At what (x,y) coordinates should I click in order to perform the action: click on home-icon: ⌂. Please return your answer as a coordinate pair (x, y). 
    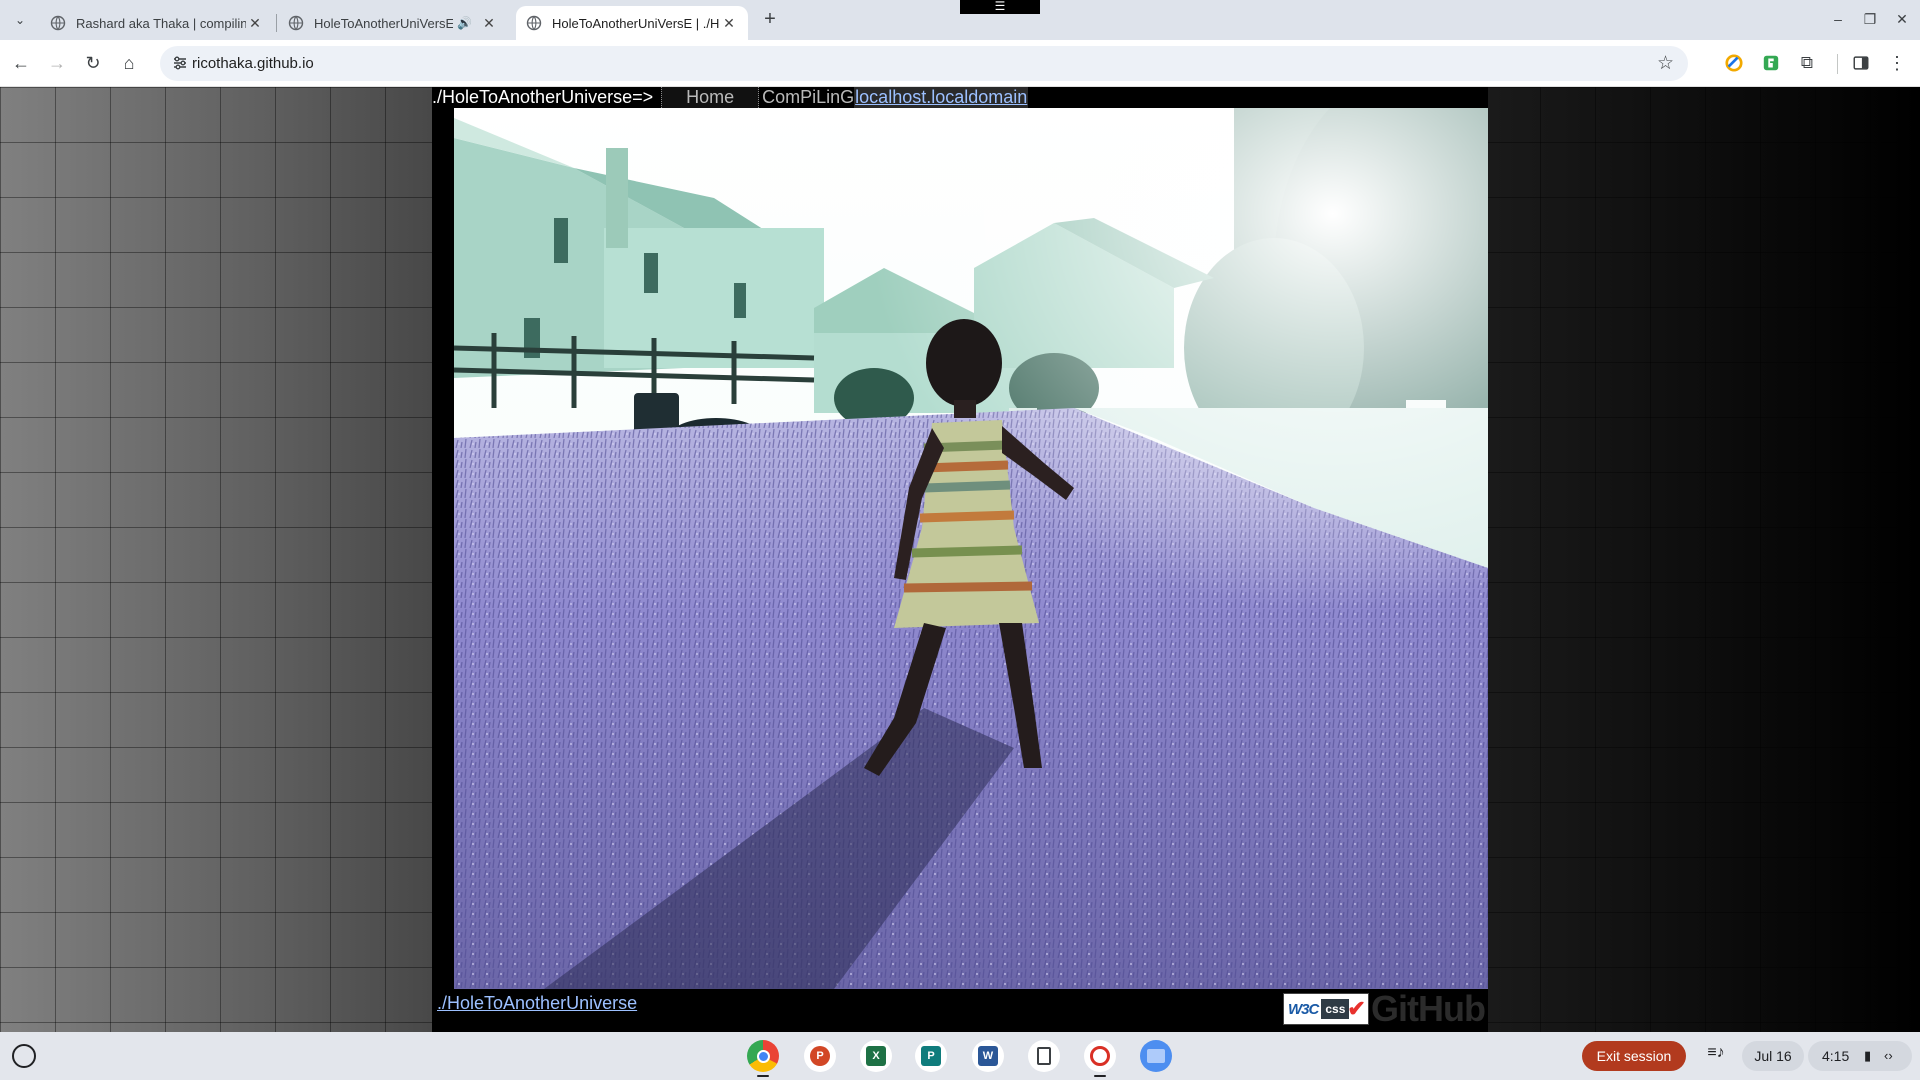
    Looking at the image, I should click on (129, 63).